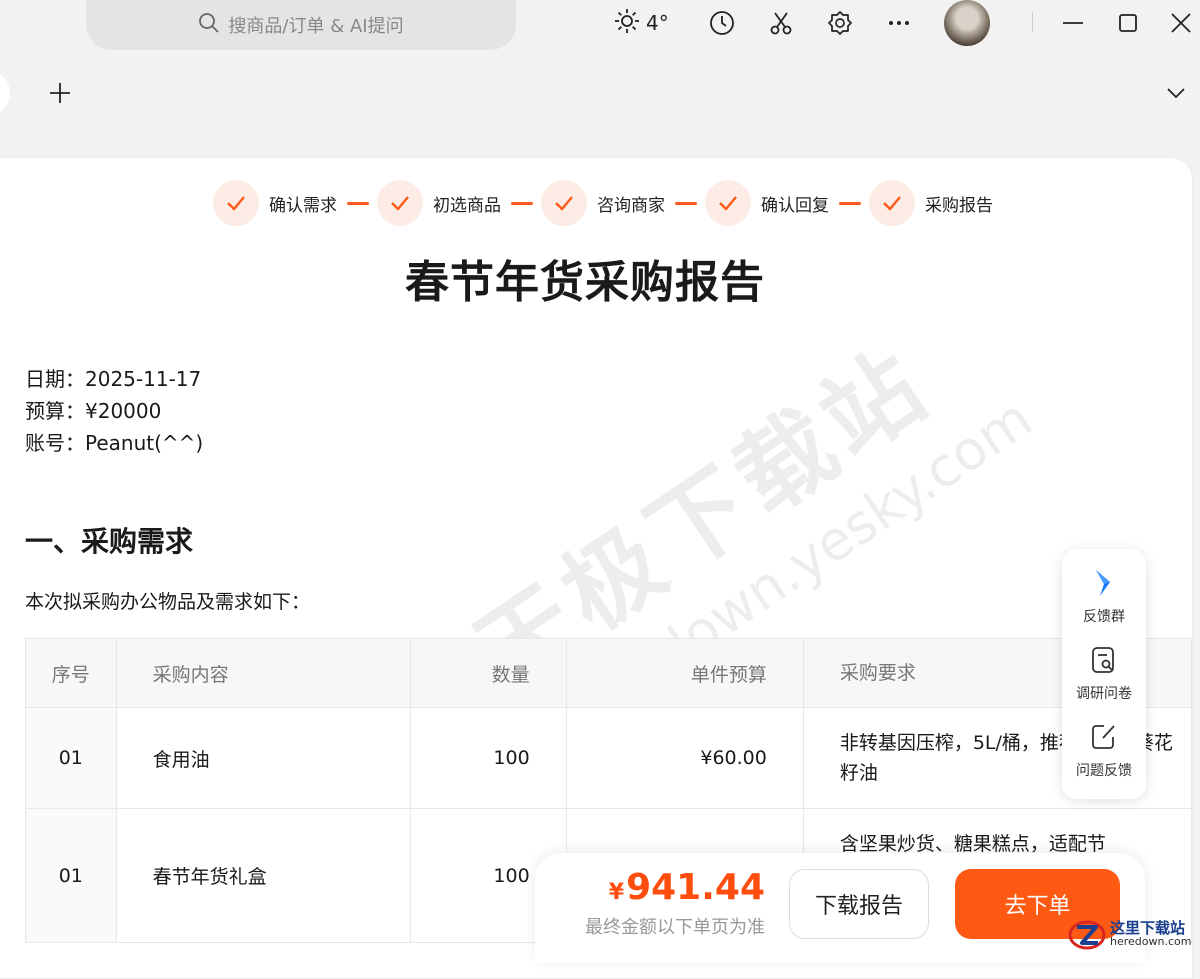  Describe the element at coordinates (71, 673) in the screenshot. I see `column-header: 序号` at that location.